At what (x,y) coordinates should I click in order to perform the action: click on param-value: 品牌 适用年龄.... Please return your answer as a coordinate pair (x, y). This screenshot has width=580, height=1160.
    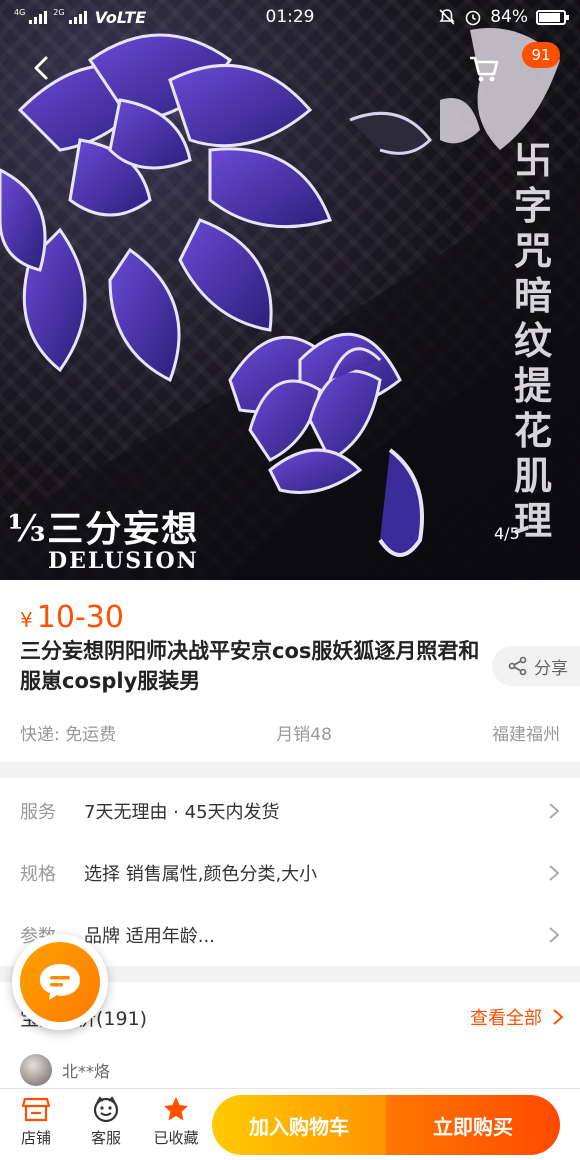
    Looking at the image, I should click on (149, 936).